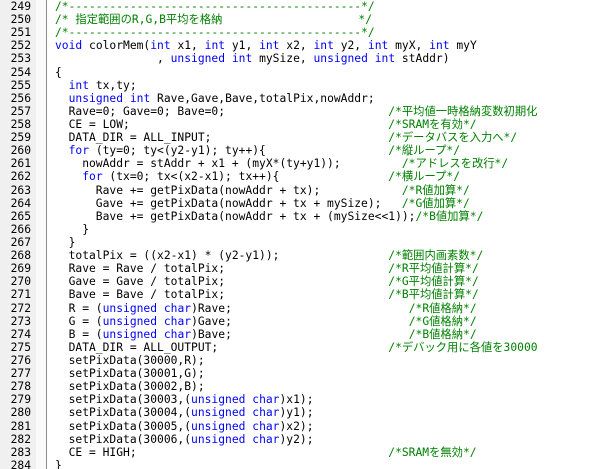 The height and width of the screenshot is (469, 610). What do you see at coordinates (262, 98) in the screenshot?
I see `code-token: Rave,Gave,Bave,totalPix,nowAddr;` at bounding box center [262, 98].